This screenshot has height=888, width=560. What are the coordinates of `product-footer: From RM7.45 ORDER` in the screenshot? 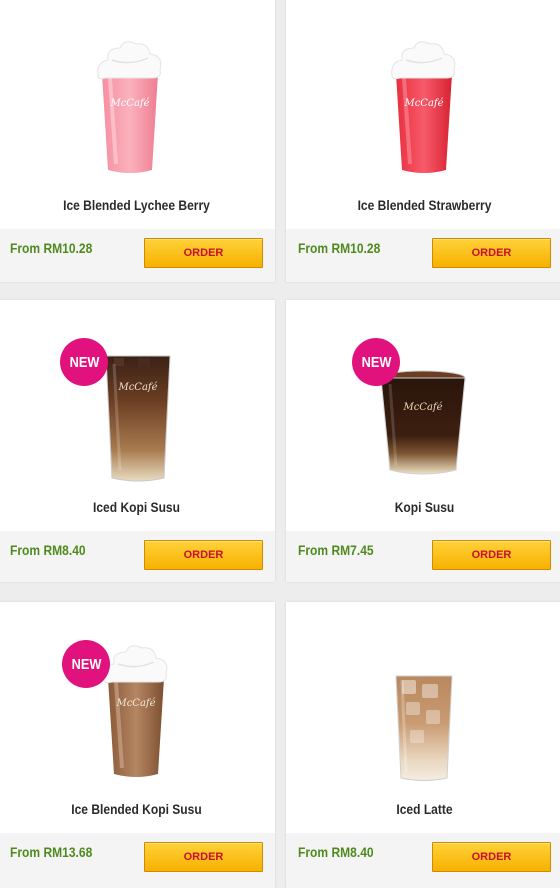 It's located at (423, 556).